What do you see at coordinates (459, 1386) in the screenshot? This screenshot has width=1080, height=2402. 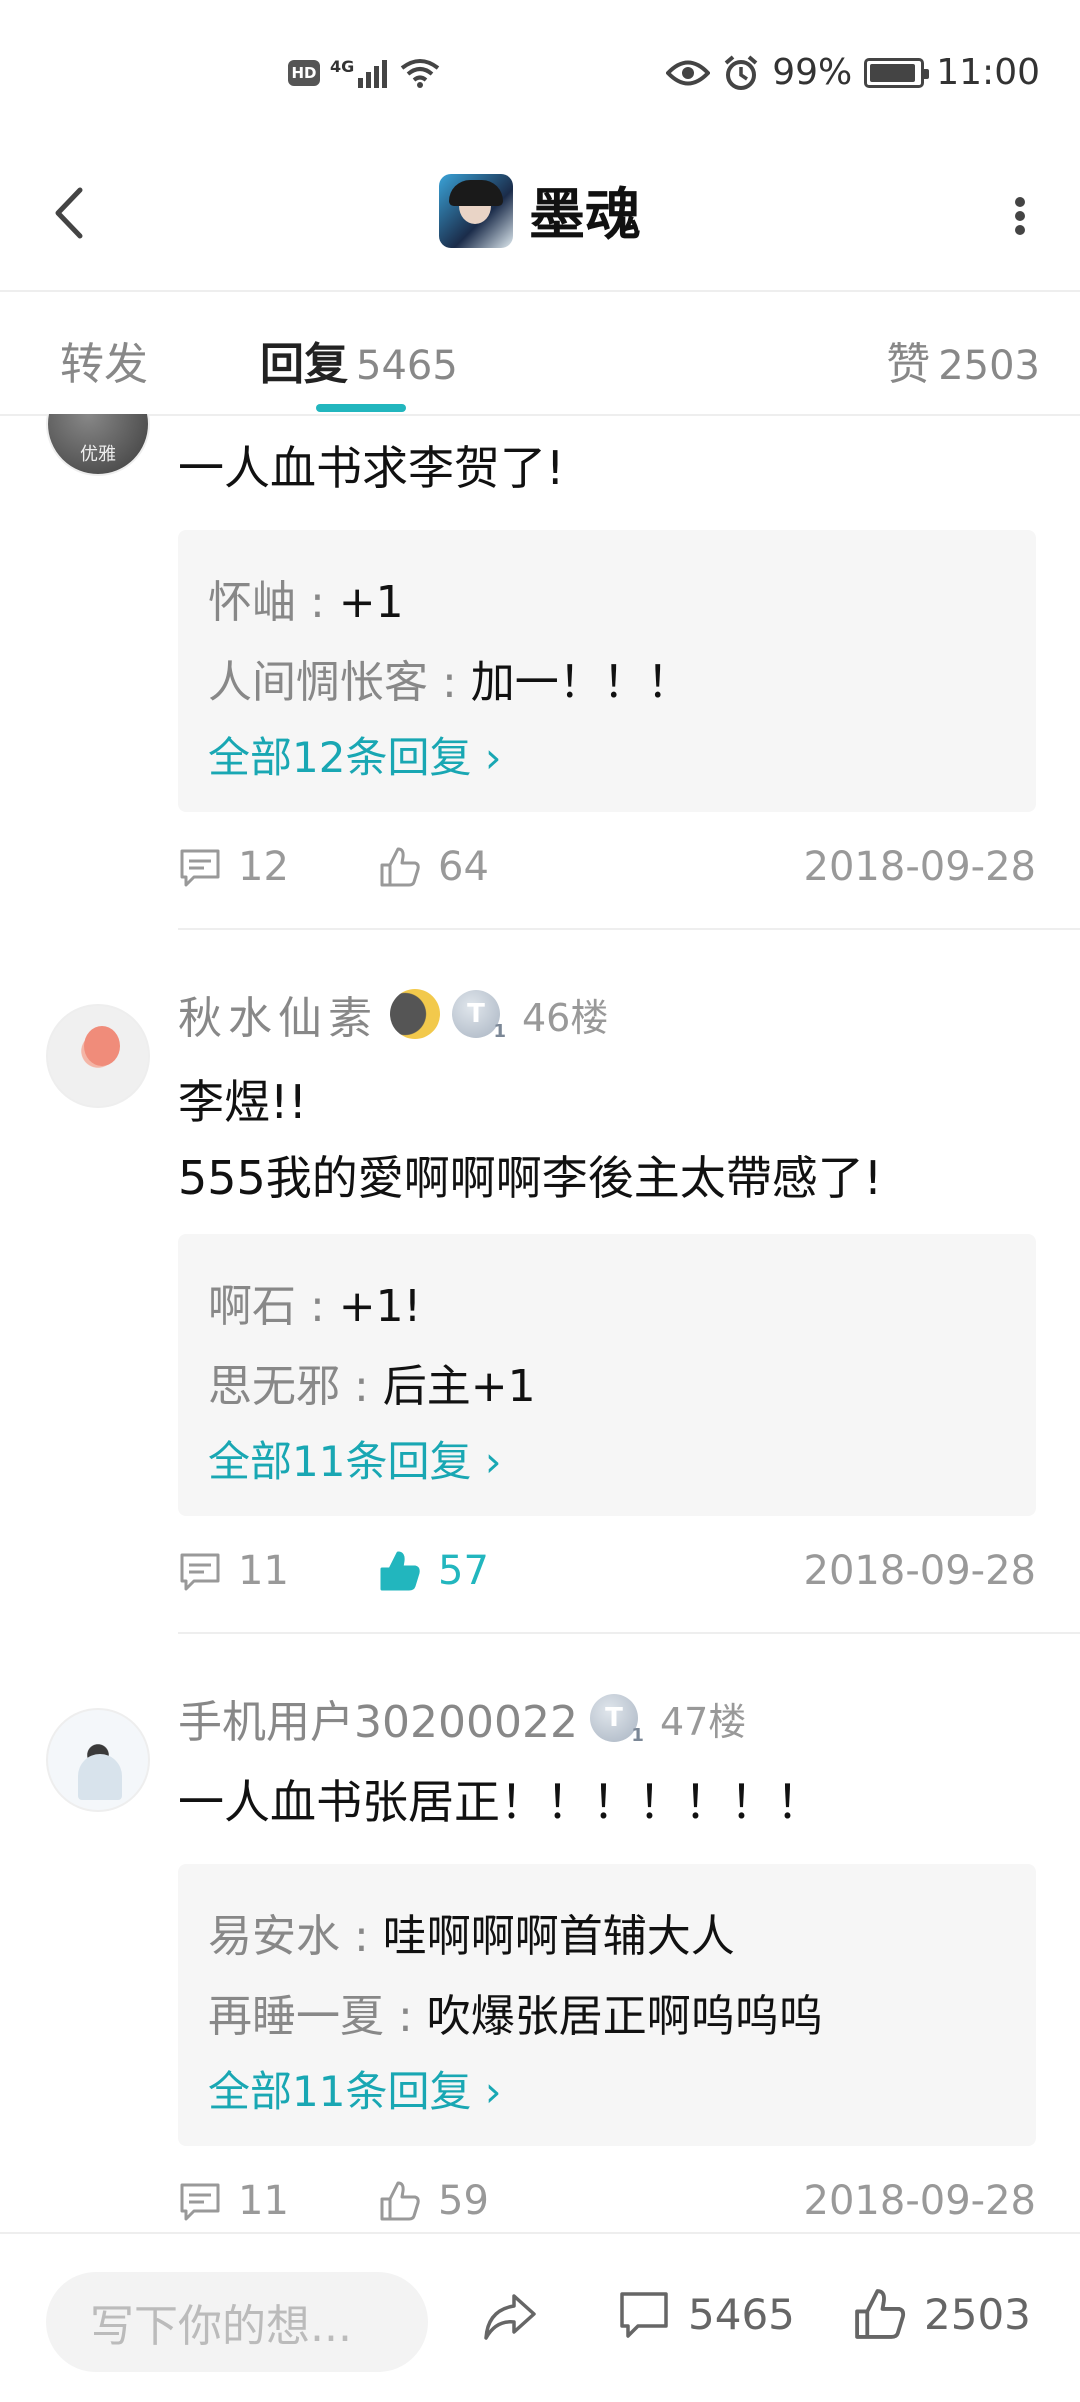 I see `reply-text: 后主+1` at bounding box center [459, 1386].